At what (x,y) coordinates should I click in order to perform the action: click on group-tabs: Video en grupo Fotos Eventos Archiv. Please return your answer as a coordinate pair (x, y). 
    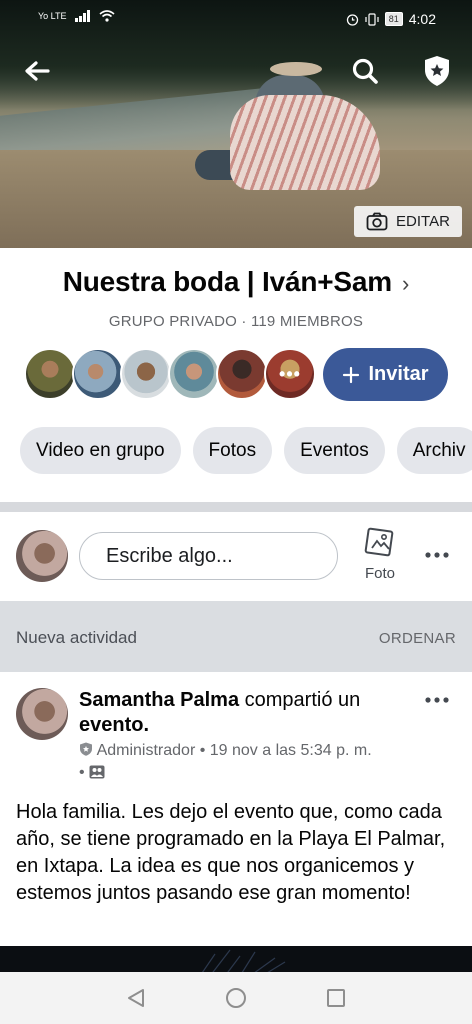
    Looking at the image, I should click on (246, 450).